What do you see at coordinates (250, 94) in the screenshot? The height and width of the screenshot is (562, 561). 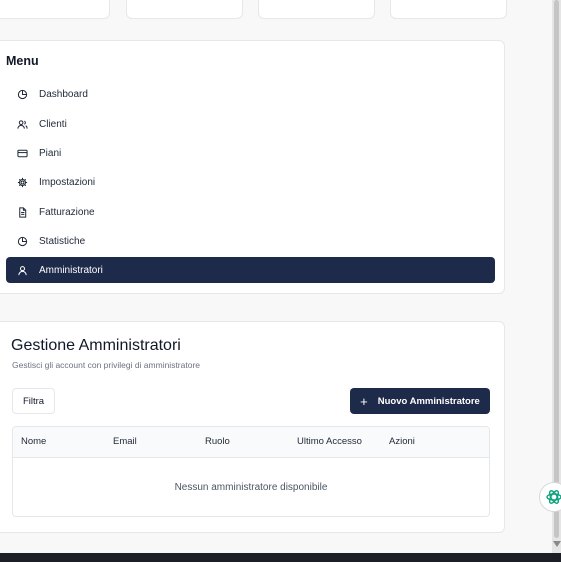 I see `sidebar-item-dashboard: Dashboard` at bounding box center [250, 94].